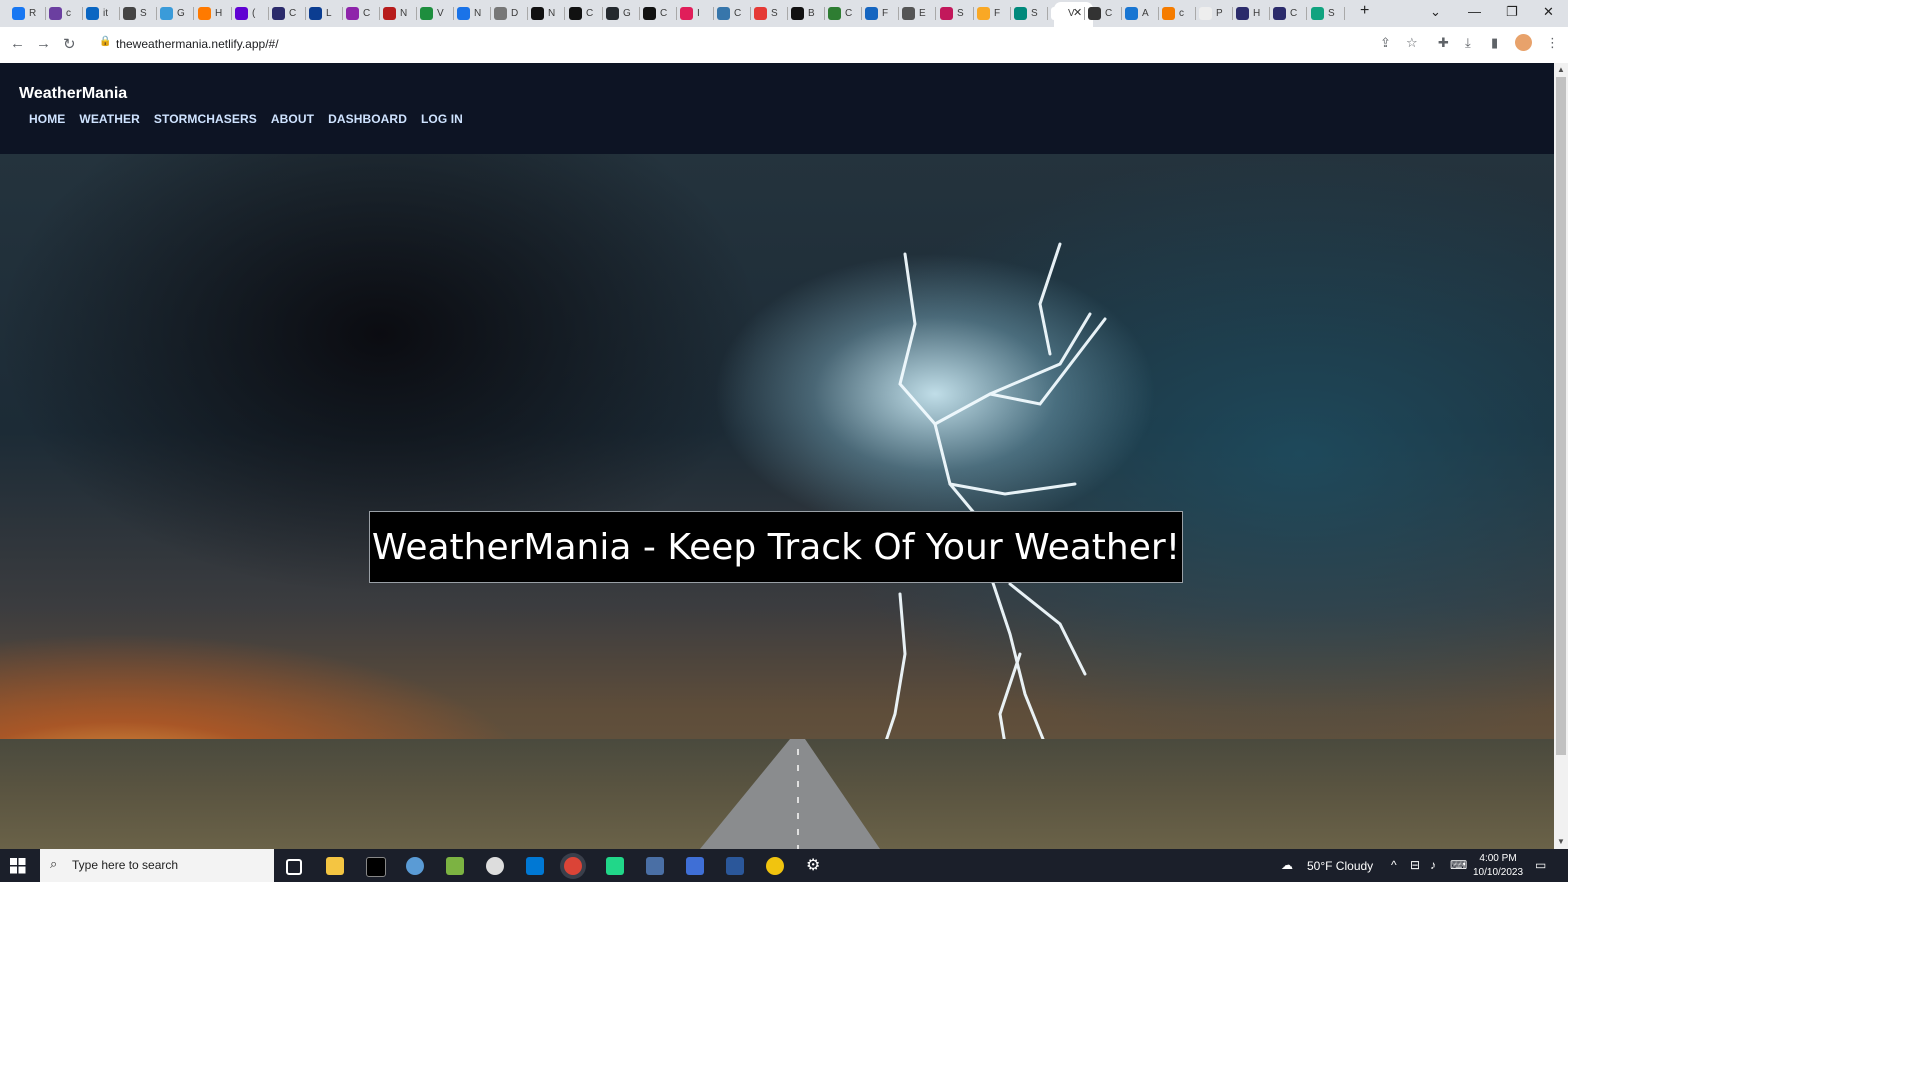 The width and height of the screenshot is (1920, 1080). I want to click on browser-tab: it, so click(97, 13).